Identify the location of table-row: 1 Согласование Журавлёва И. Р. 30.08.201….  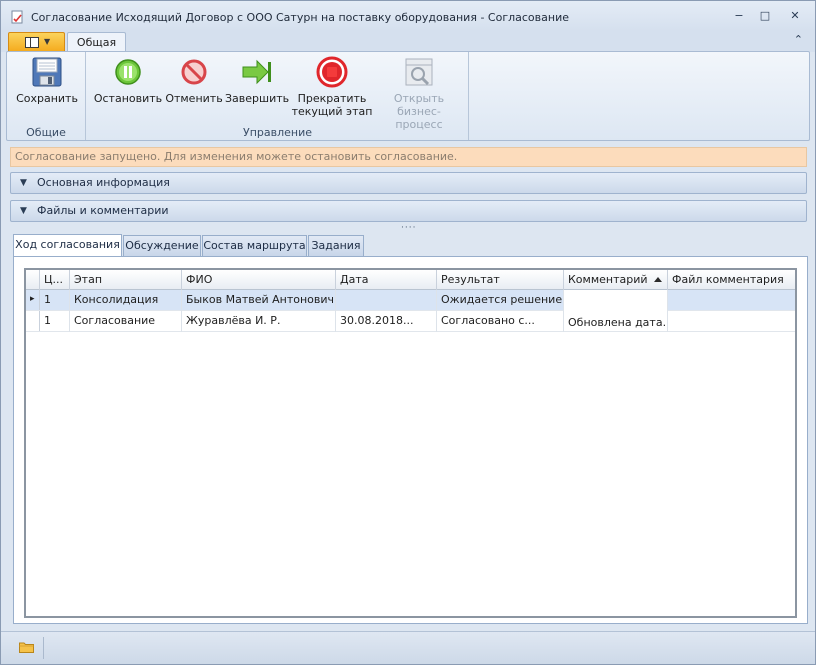
(410, 321).